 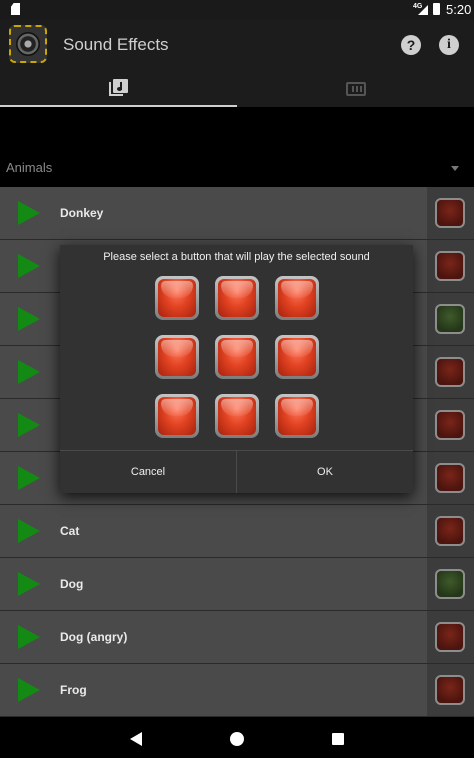 I want to click on navigation-bar, so click(x=237, y=739).